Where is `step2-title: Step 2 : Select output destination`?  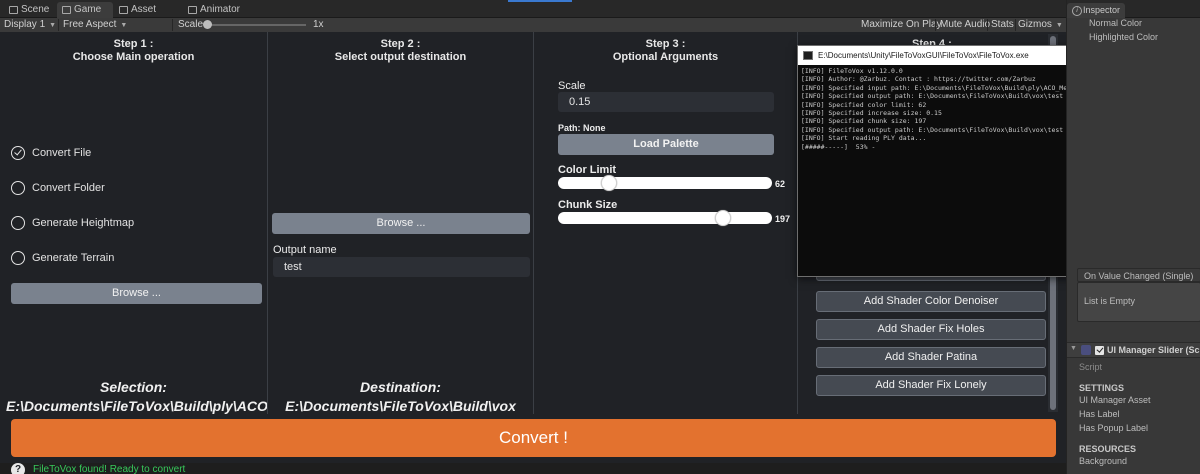 step2-title: Step 2 : Select output destination is located at coordinates (400, 51).